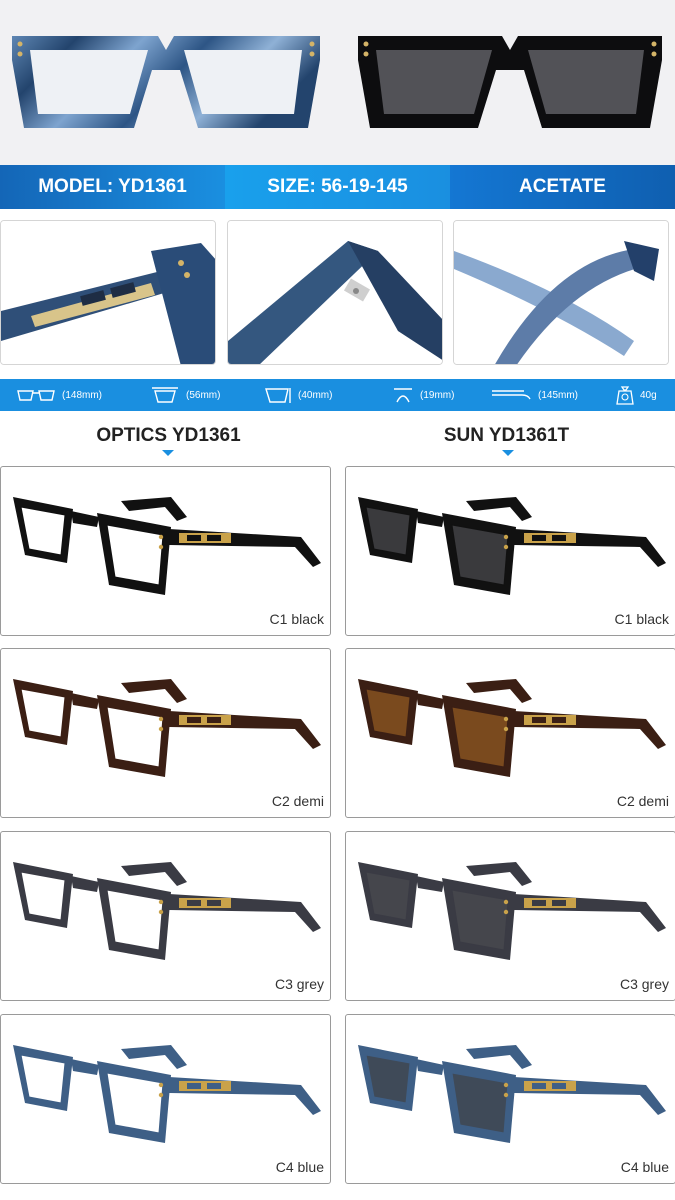  I want to click on detail-images-row, so click(337, 292).